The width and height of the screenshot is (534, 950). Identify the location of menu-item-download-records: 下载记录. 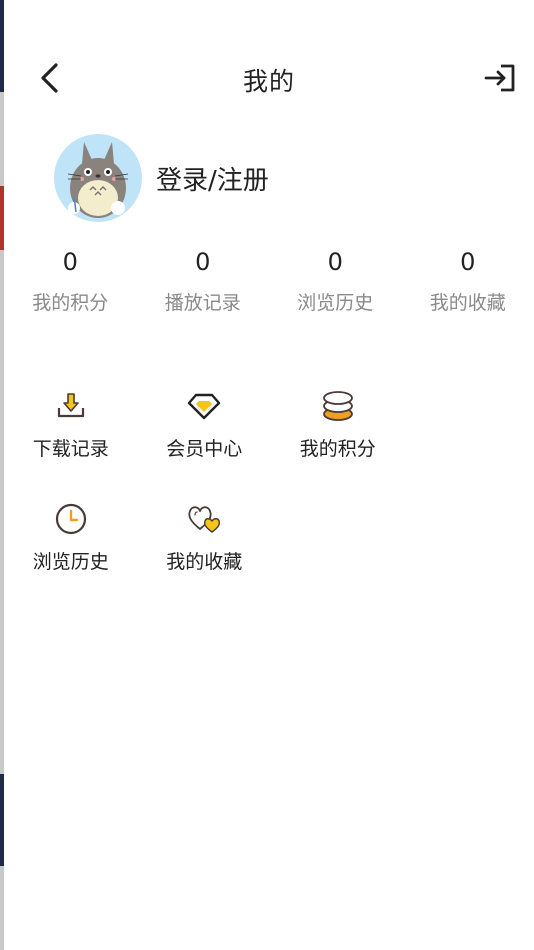
(71, 444).